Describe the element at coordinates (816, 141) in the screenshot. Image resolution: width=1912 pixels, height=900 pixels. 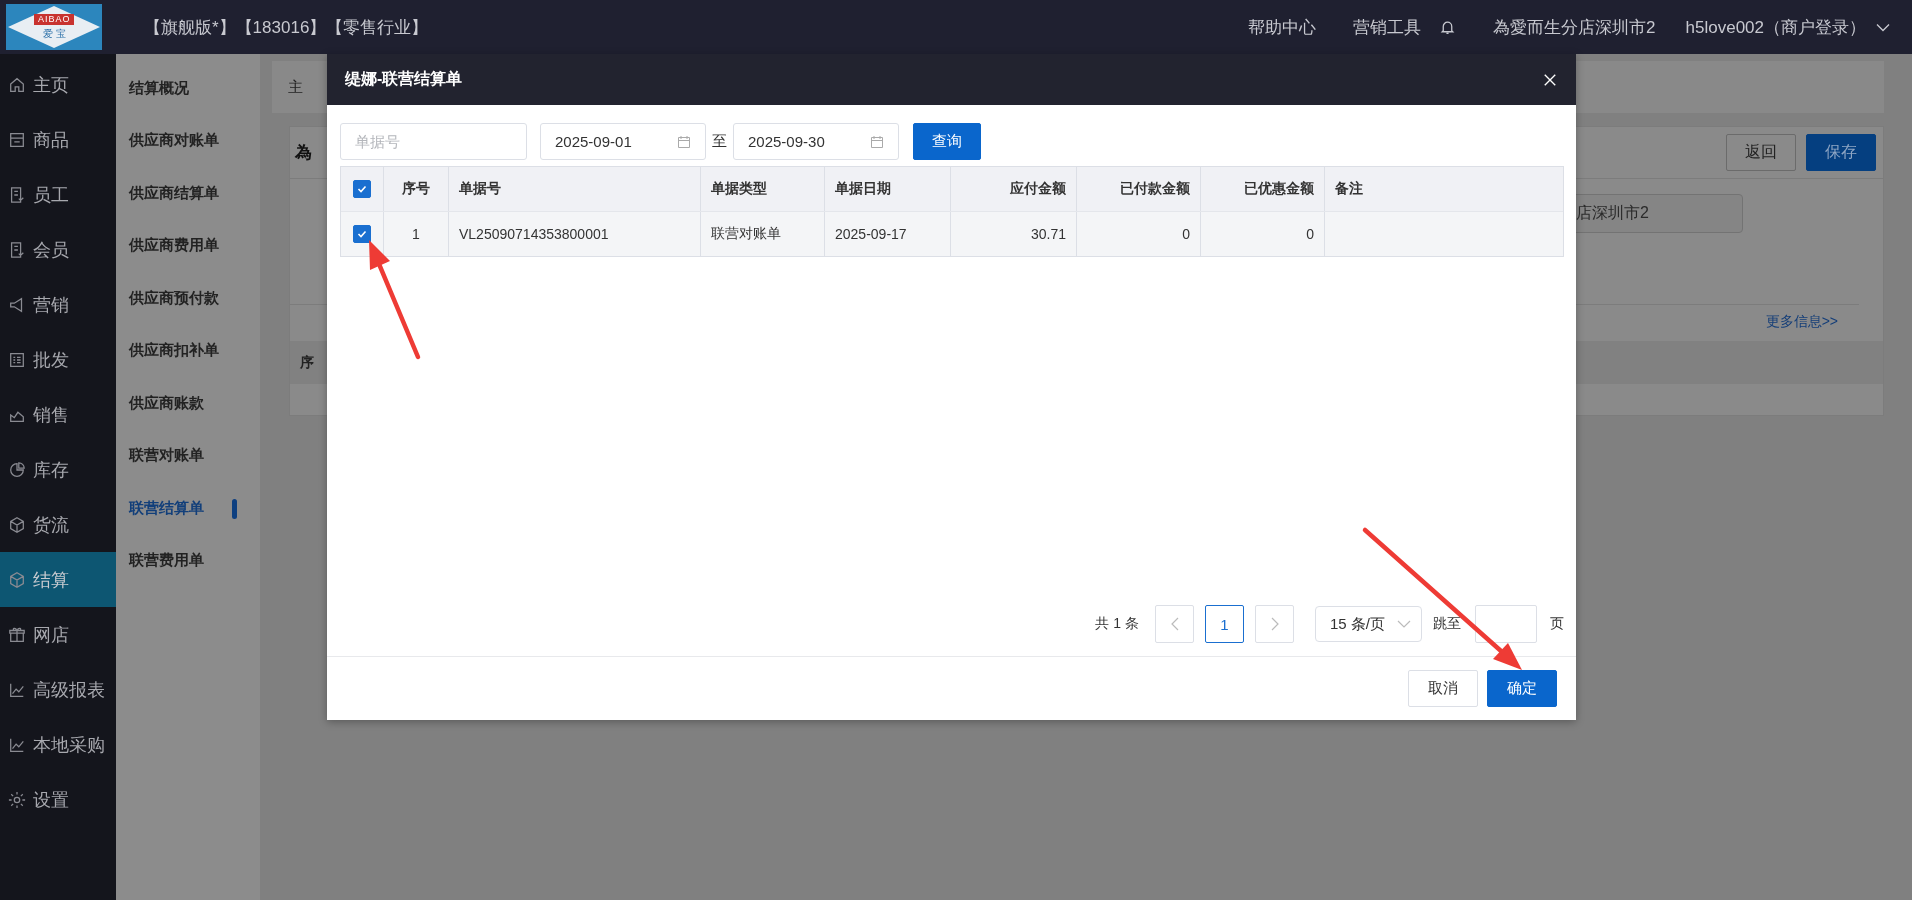
I see `date-field: 2025-09-30` at that location.